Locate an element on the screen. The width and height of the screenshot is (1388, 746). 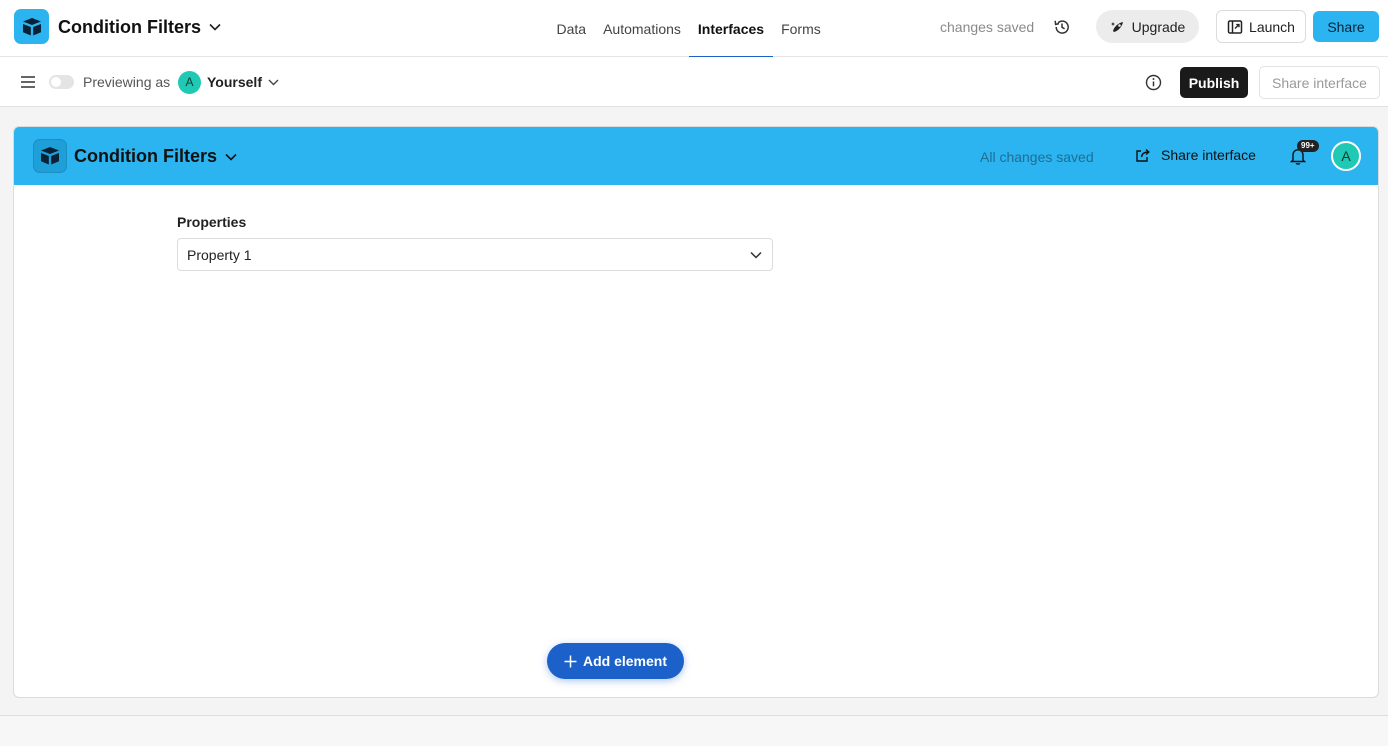
launch-button: Launch is located at coordinates (1261, 26).